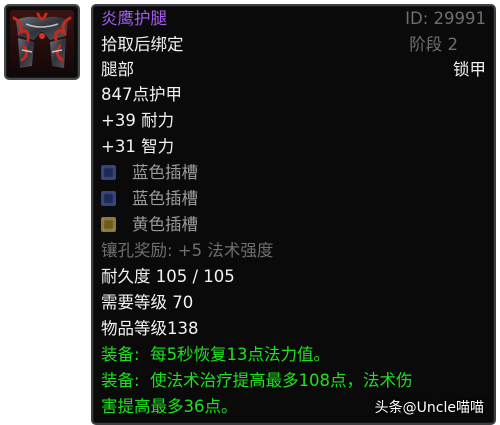 This screenshot has height=425, width=500. I want to click on item-level: 物品等级138, so click(150, 328).